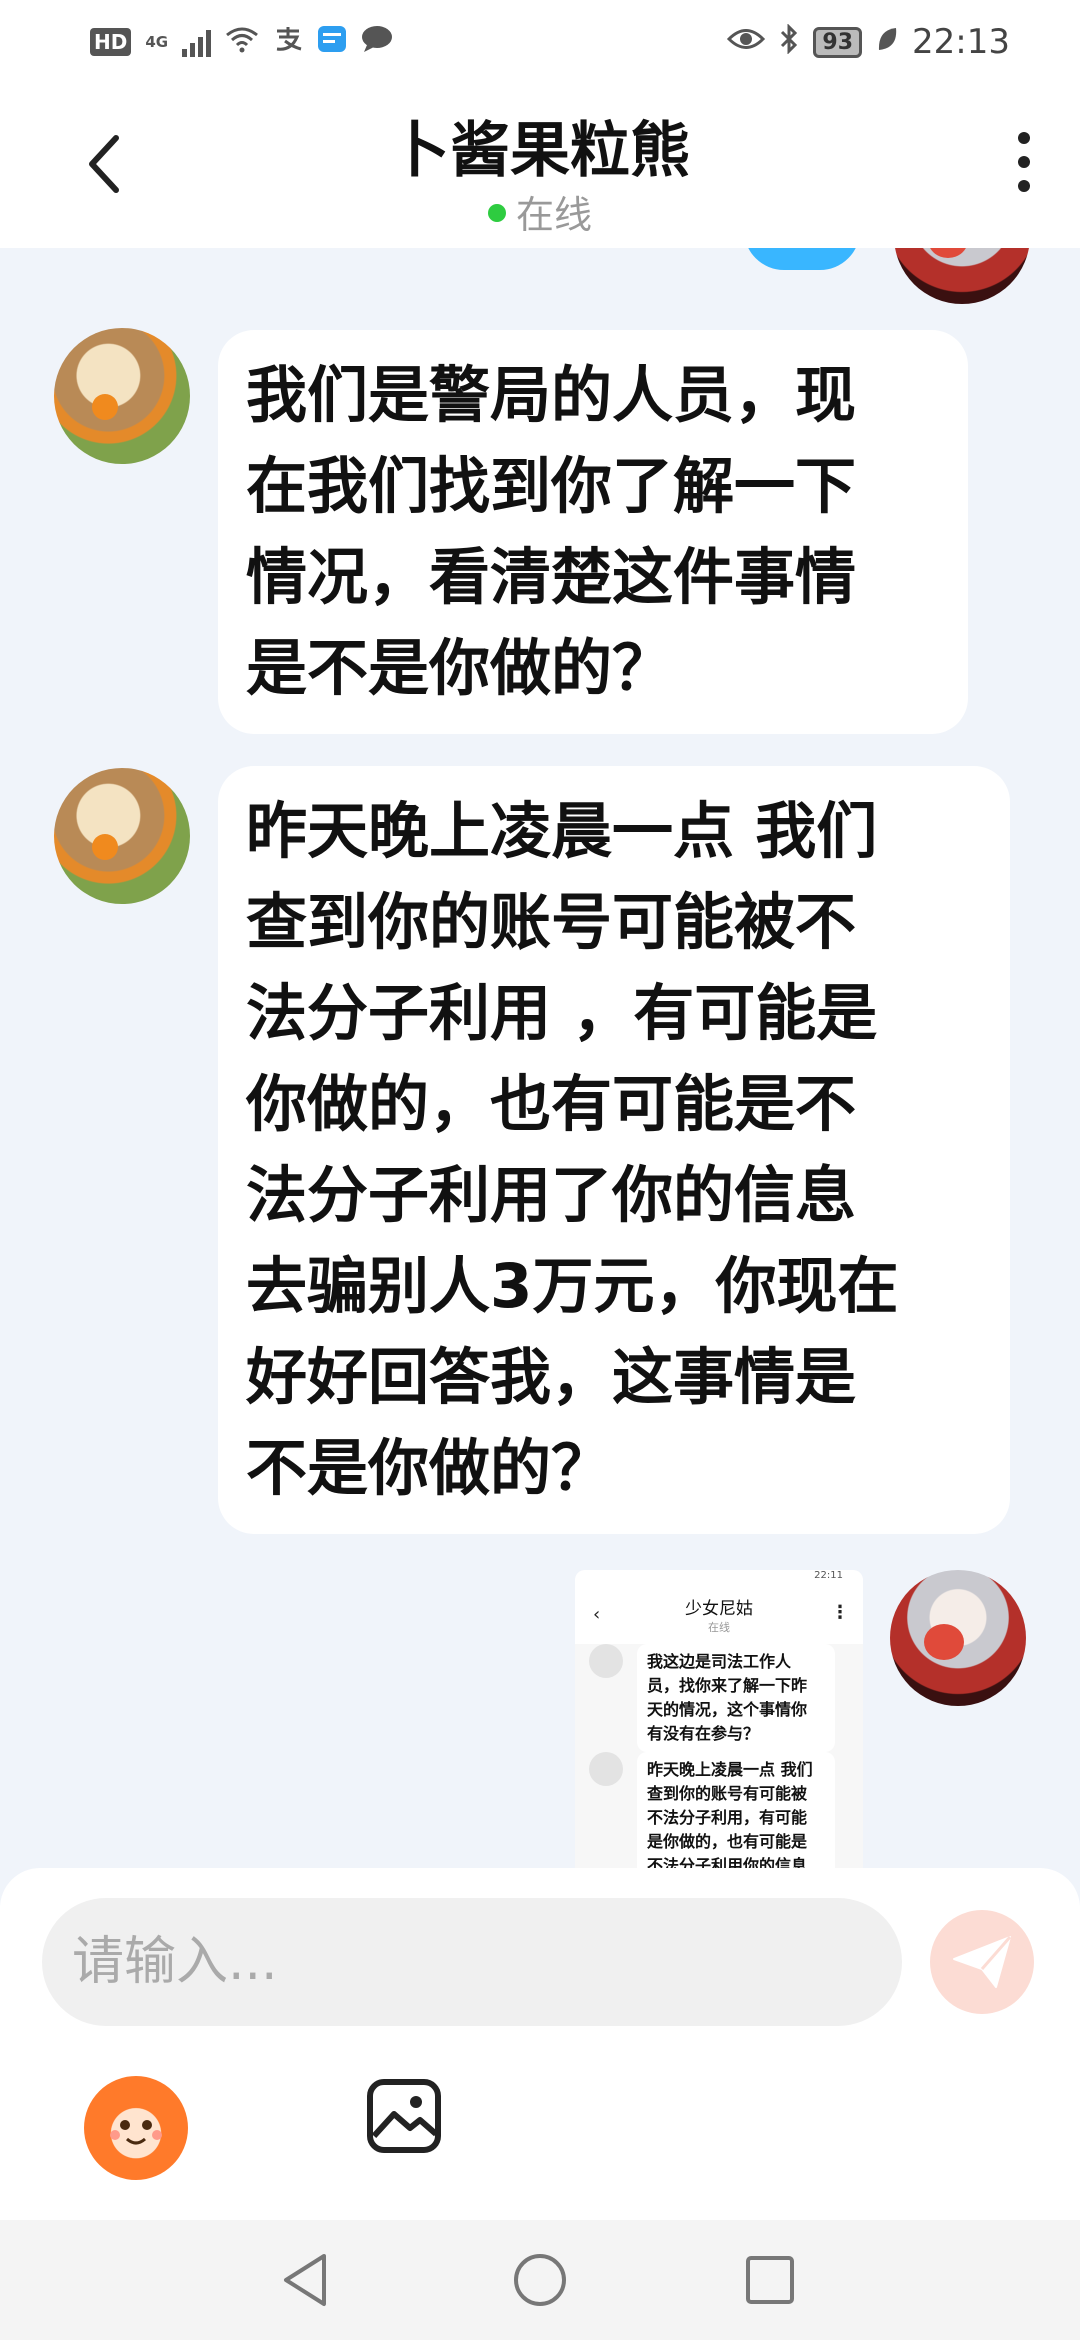 Image resolution: width=1080 pixels, height=2340 pixels. Describe the element at coordinates (157, 42) in the screenshot. I see `network-label: 4G` at that location.